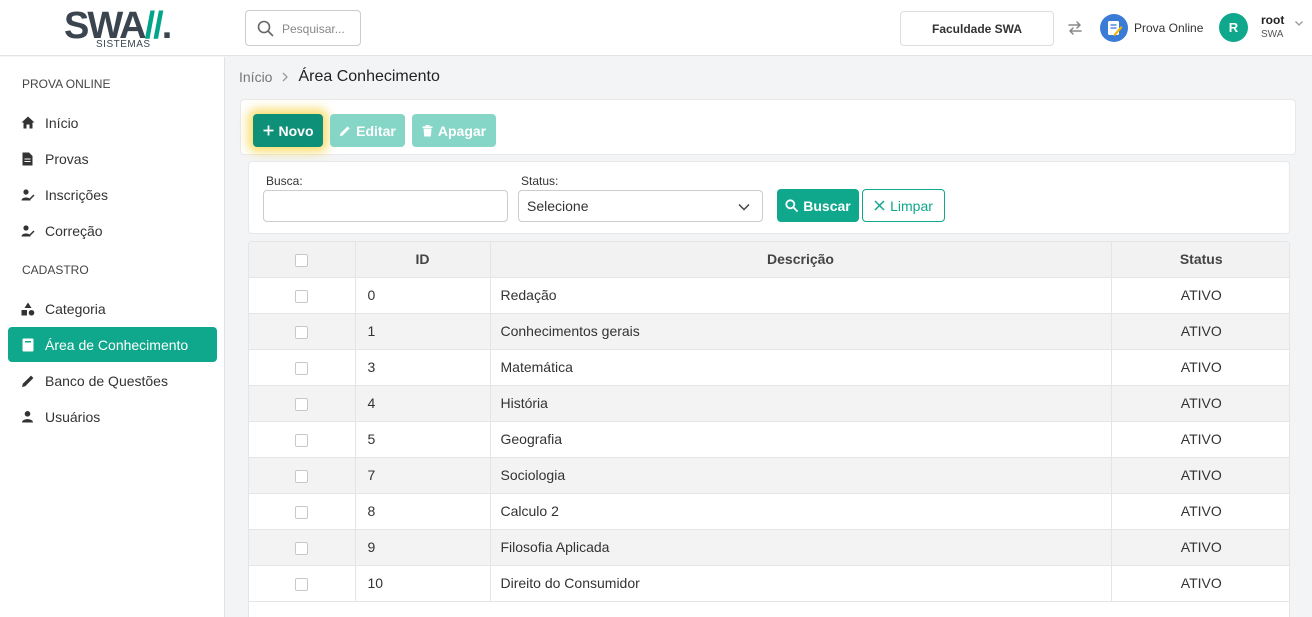  I want to click on cell-description: Filosofia Aplicada, so click(801, 547).